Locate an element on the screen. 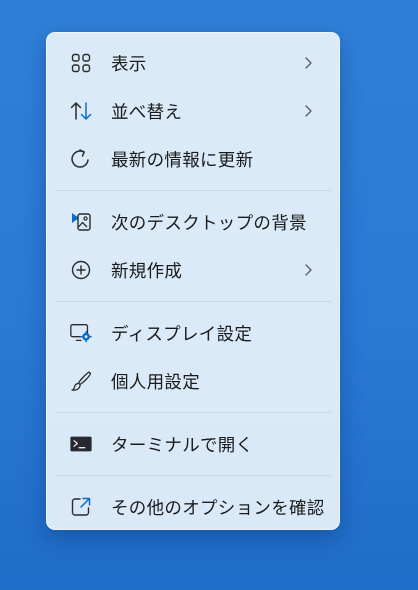 Image resolution: width=418 pixels, height=590 pixels. menu-item-personalize: 個人用設定 is located at coordinates (193, 381).